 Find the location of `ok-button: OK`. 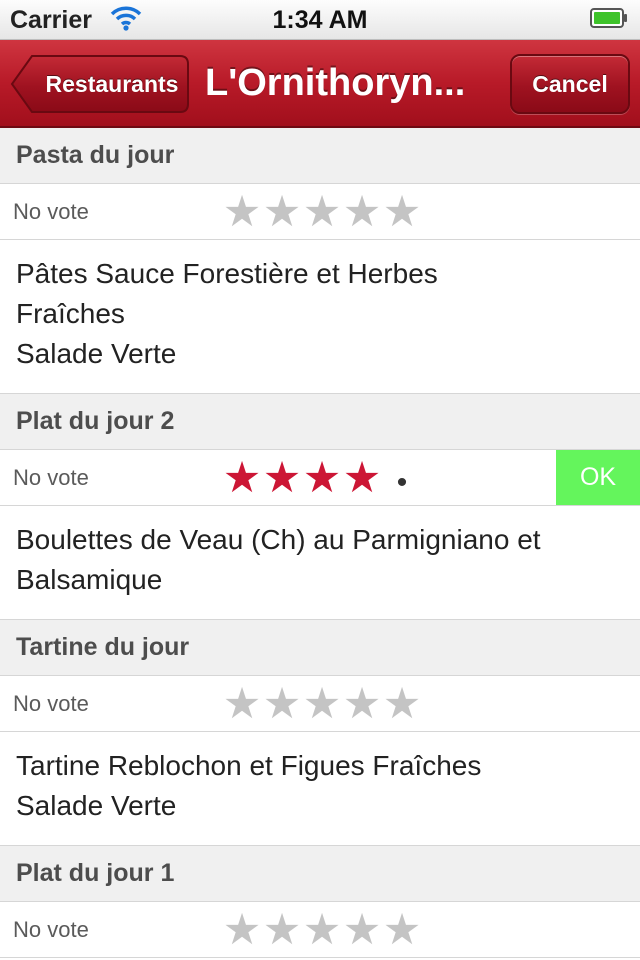

ok-button: OK is located at coordinates (598, 477).